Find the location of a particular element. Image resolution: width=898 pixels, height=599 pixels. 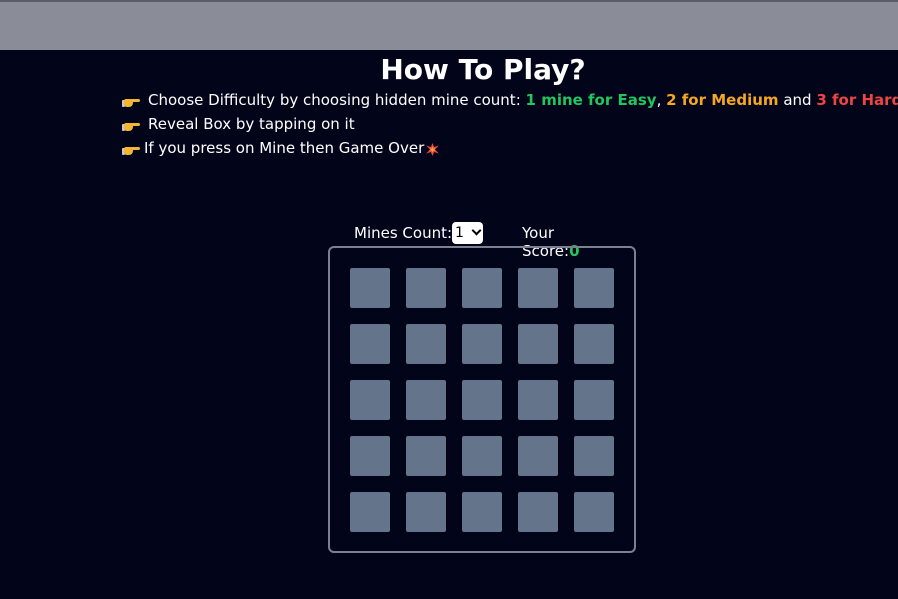

rule-reveal: Reveal Box by tapping on it is located at coordinates (510, 124).